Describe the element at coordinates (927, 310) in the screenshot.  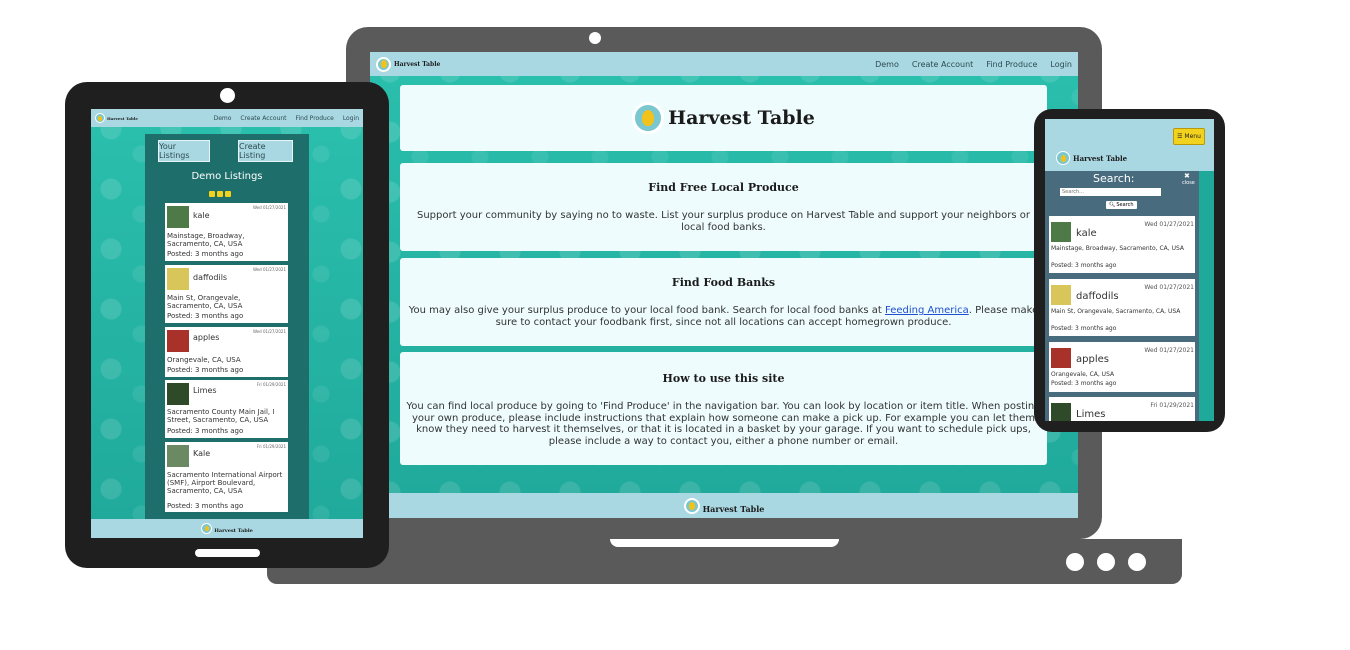
I see `feeding-america-link: Feeding America` at that location.